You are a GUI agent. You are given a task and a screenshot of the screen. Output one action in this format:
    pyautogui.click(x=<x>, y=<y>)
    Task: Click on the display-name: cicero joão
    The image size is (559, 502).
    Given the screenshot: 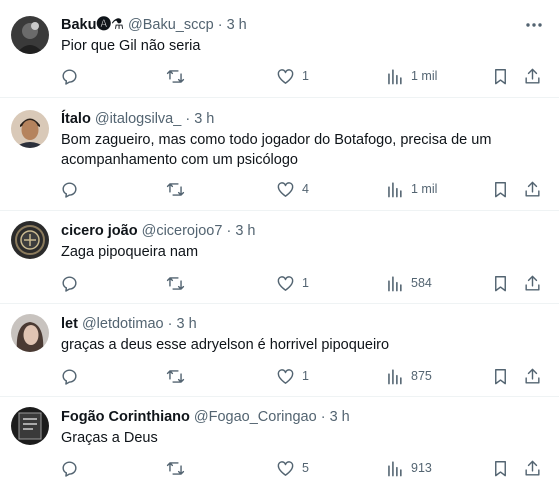 What is the action you would take?
    pyautogui.click(x=99, y=231)
    